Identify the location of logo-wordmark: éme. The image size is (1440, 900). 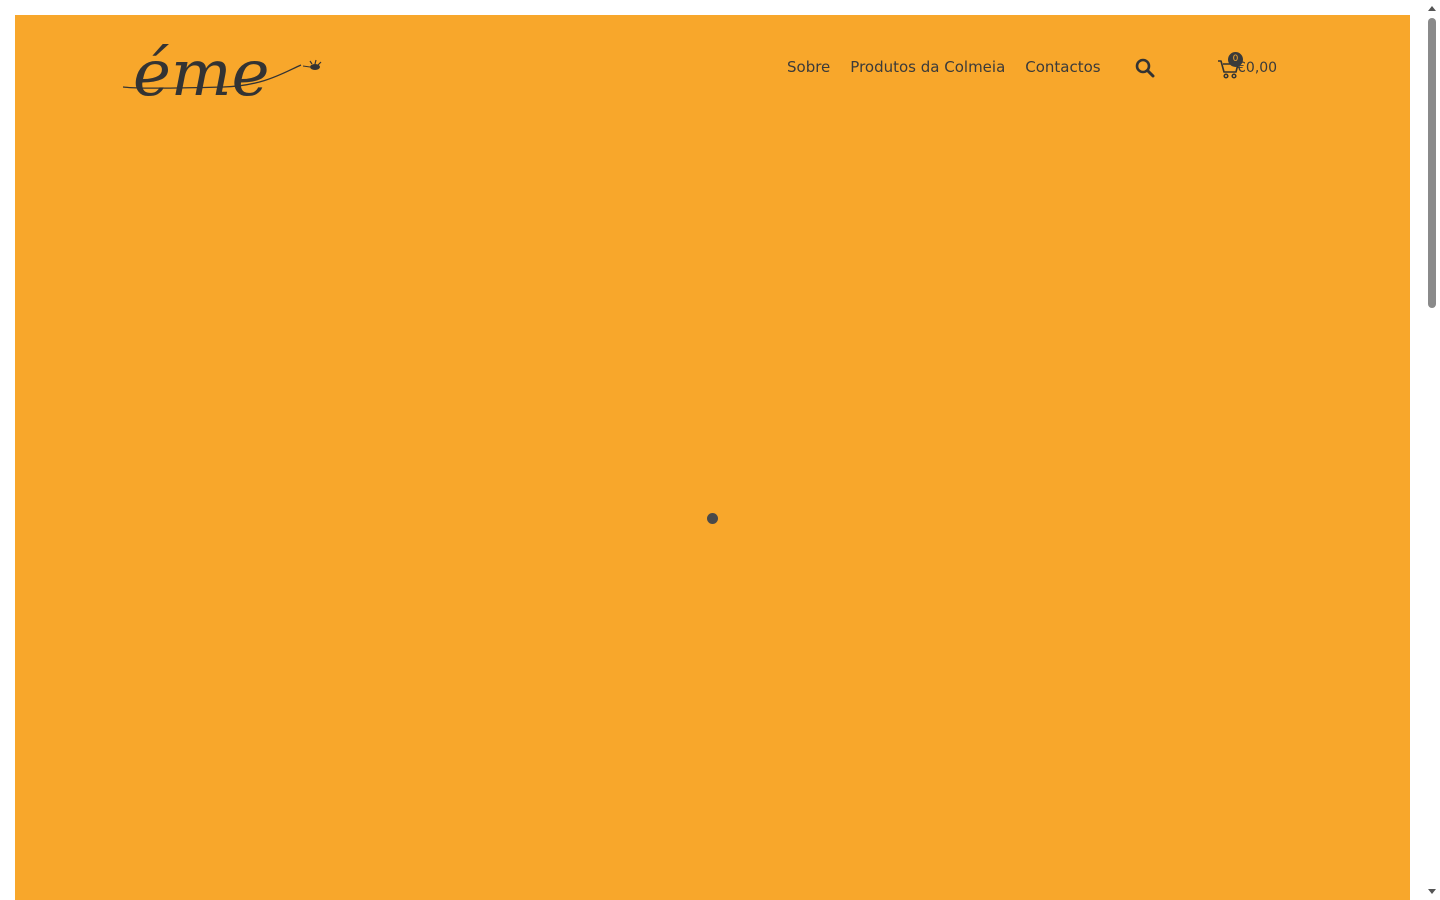
(201, 71).